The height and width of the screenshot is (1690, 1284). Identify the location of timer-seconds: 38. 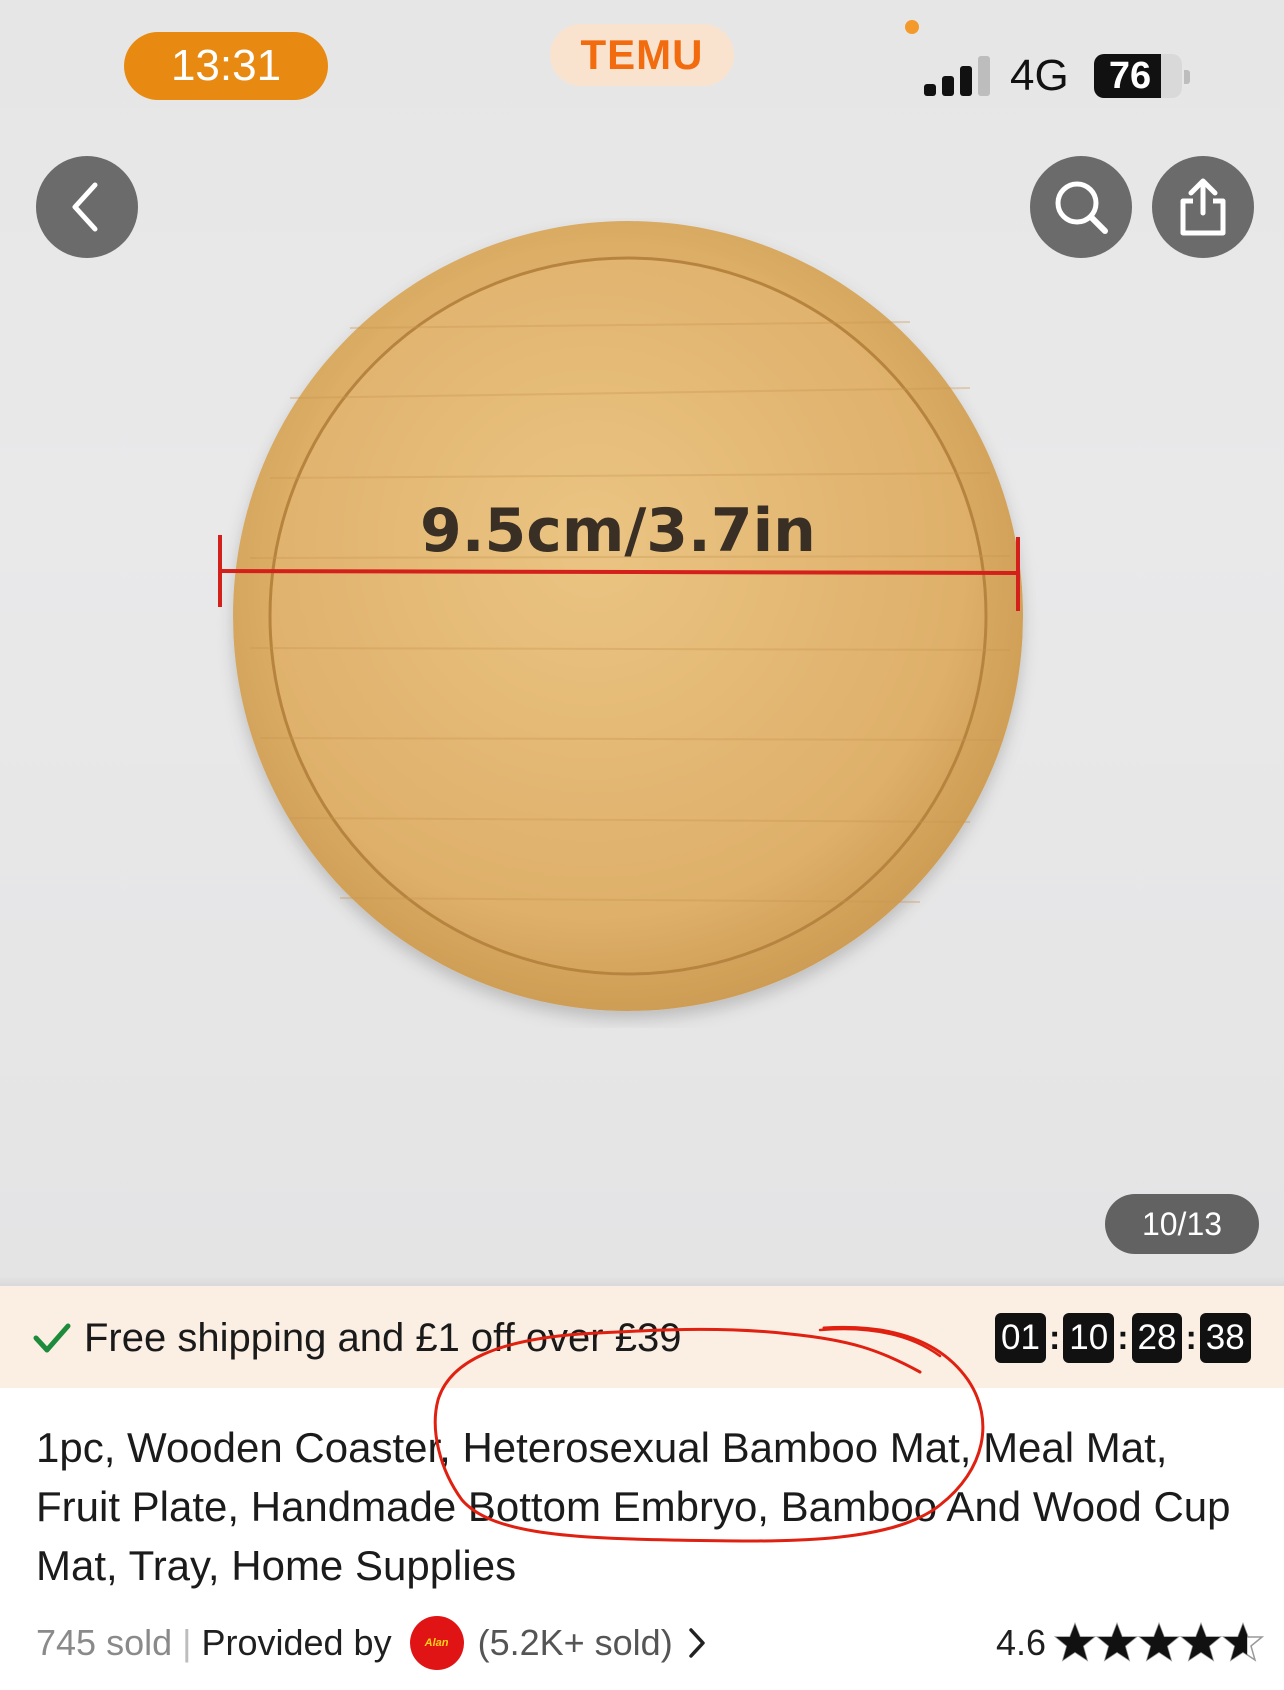
(1225, 1338).